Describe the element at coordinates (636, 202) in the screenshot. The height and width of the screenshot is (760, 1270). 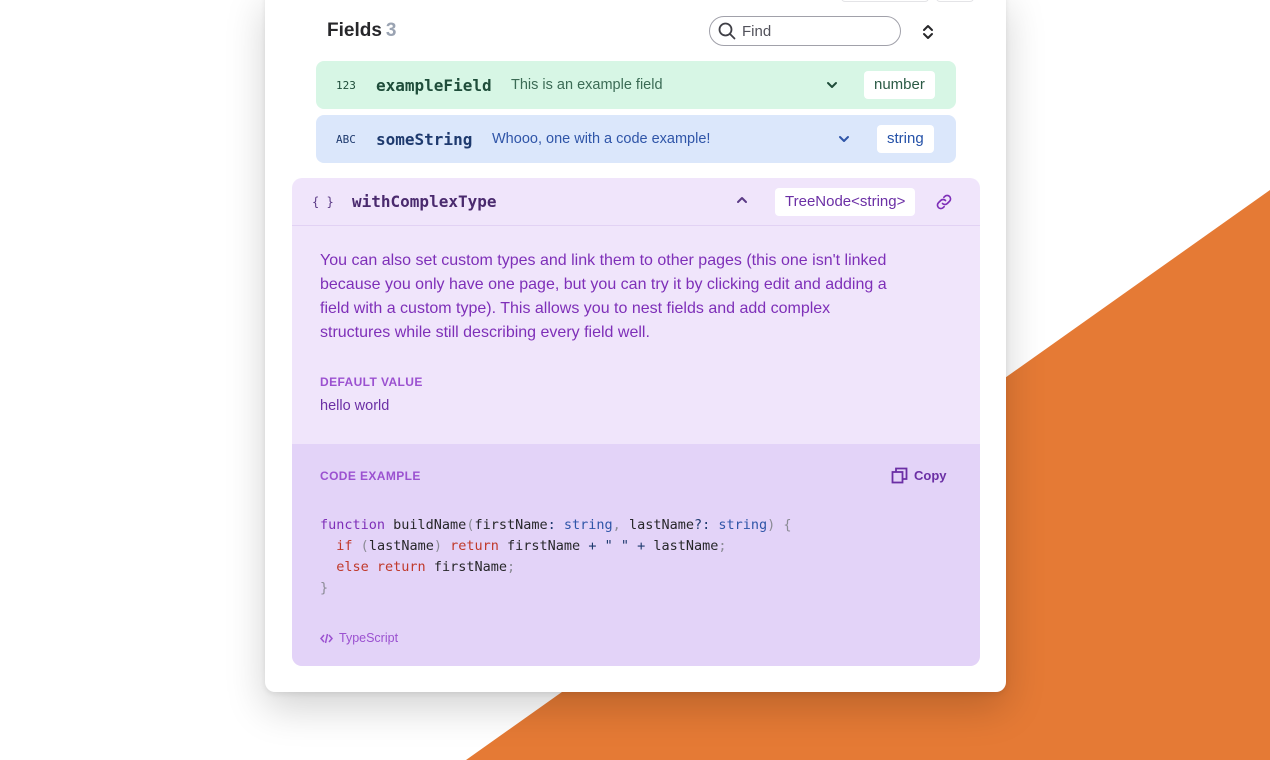
I see `field-header: { } withComplexType TreeNode<string>` at that location.